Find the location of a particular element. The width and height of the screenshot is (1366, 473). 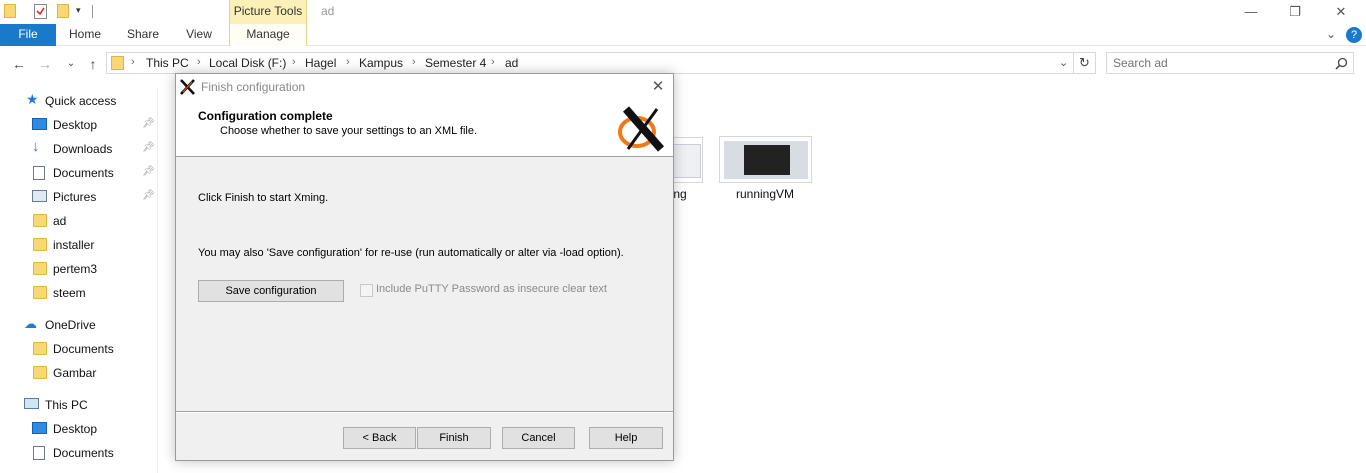

refresh-icon: ↻ is located at coordinates (1085, 63).